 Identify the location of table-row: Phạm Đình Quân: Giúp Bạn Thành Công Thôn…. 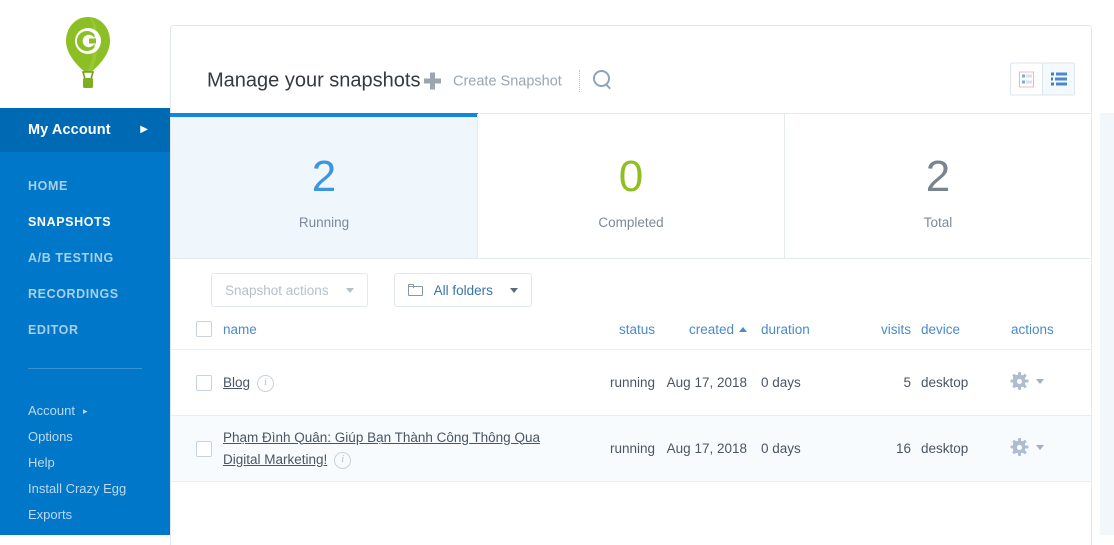
(631, 448).